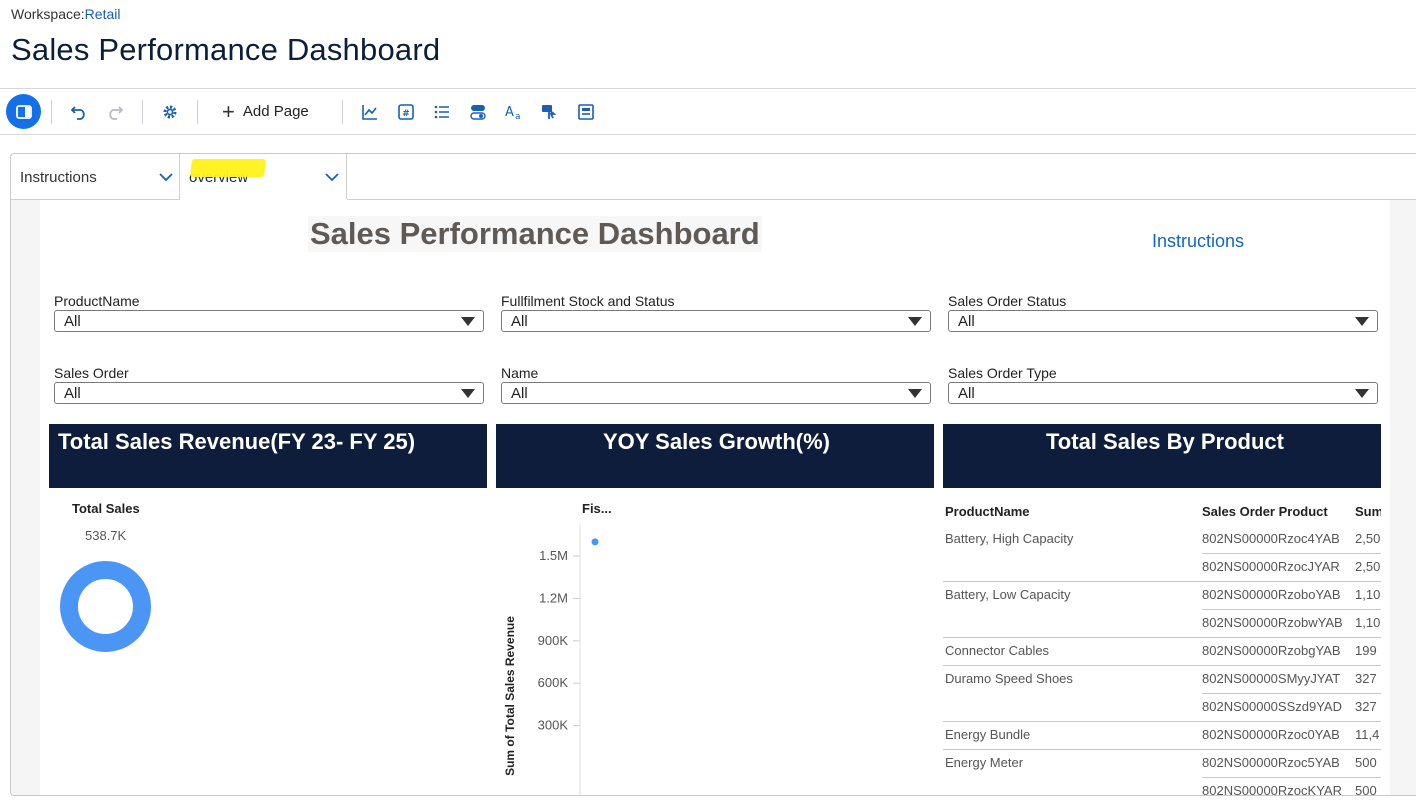 The height and width of the screenshot is (811, 1416). I want to click on workspace-link: Retail, so click(103, 14).